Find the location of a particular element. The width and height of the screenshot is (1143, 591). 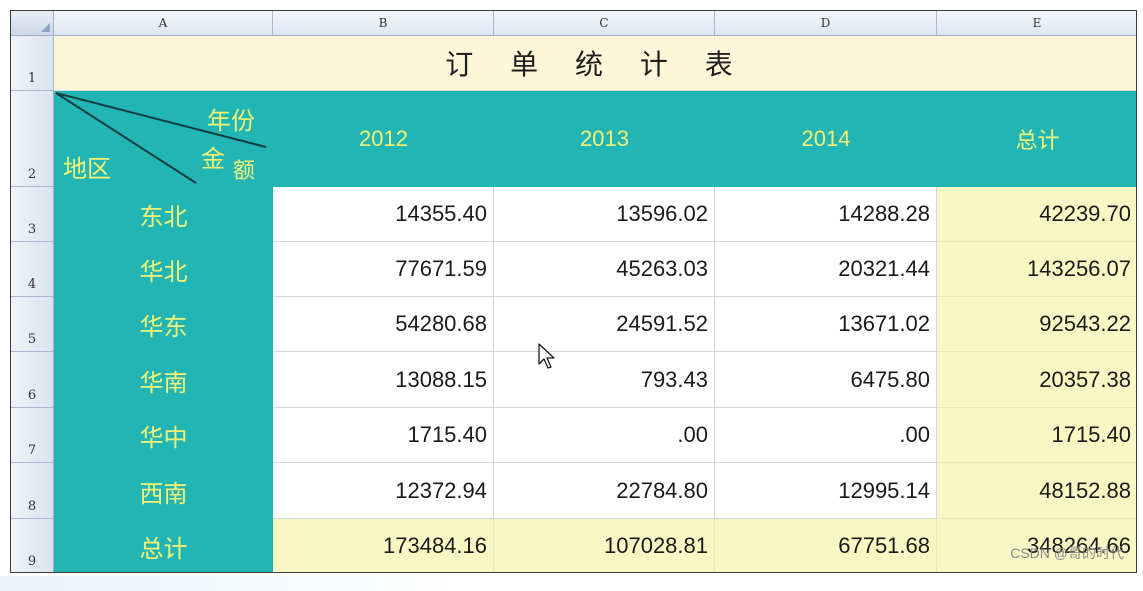

column-header-c: C is located at coordinates (604, 23).